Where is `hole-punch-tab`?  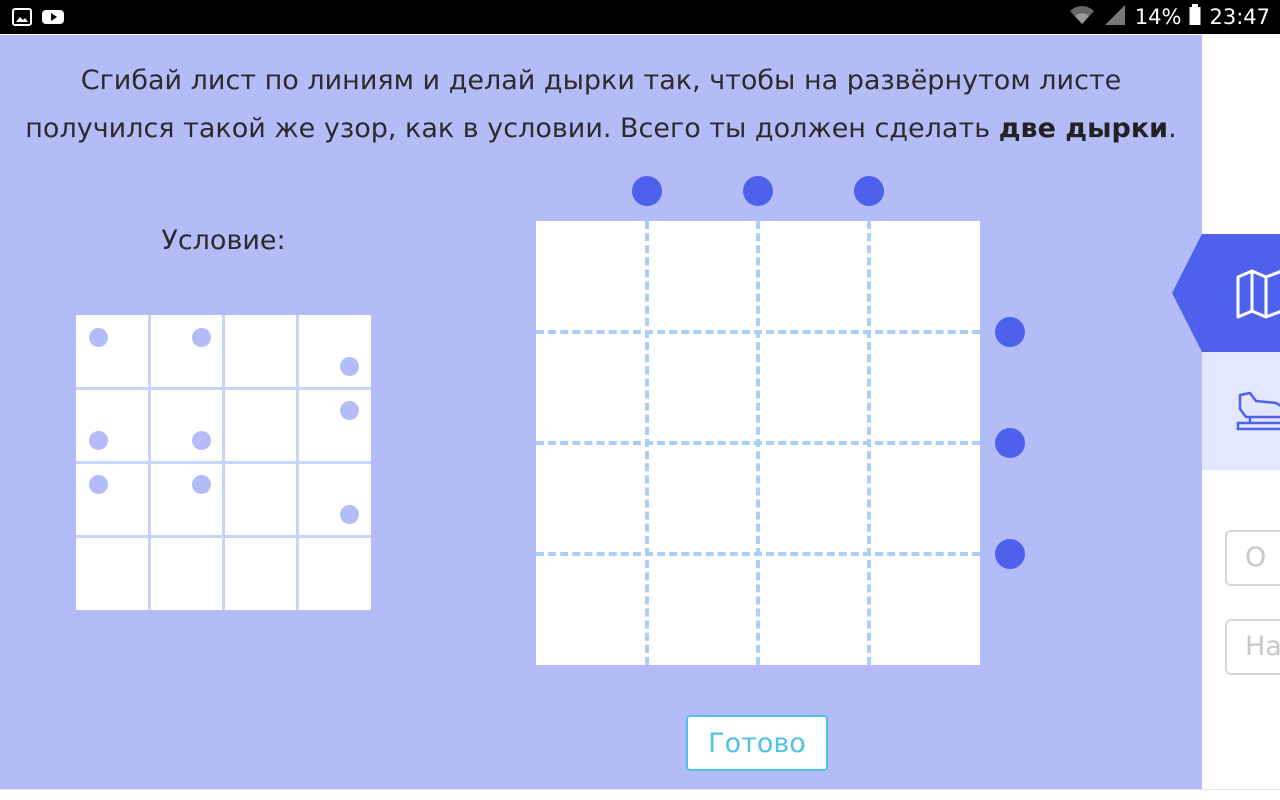 hole-punch-tab is located at coordinates (1241, 411).